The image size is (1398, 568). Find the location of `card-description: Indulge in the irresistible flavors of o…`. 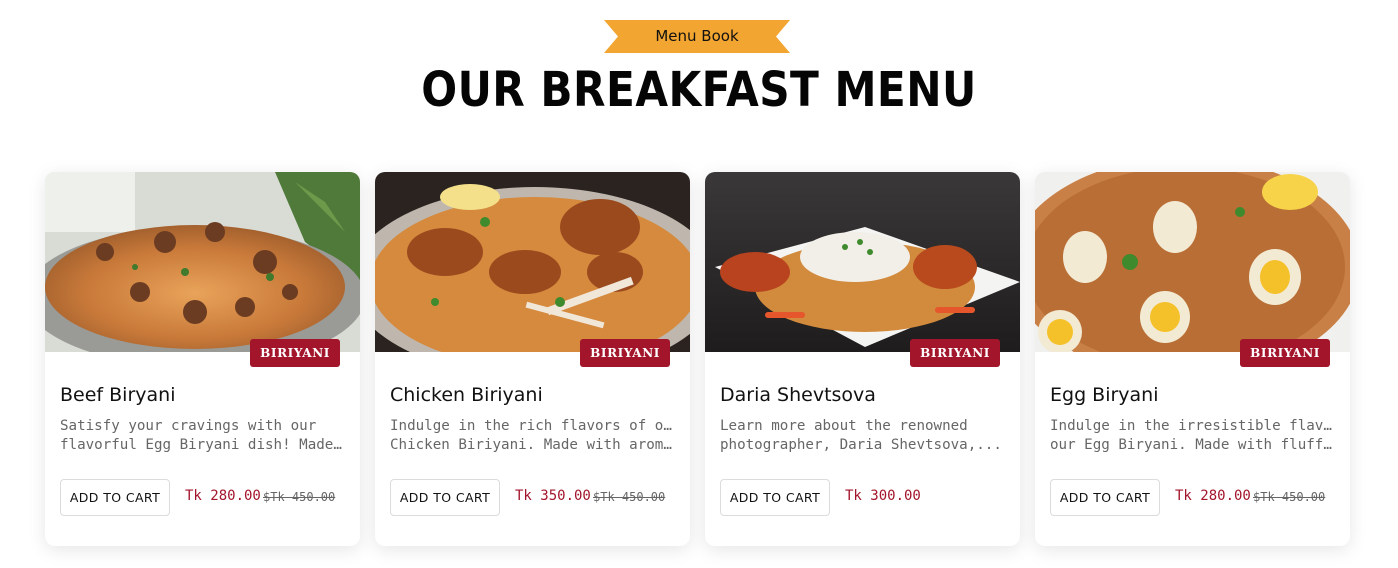

card-description: Indulge in the irresistible flavors of o… is located at coordinates (1195, 436).